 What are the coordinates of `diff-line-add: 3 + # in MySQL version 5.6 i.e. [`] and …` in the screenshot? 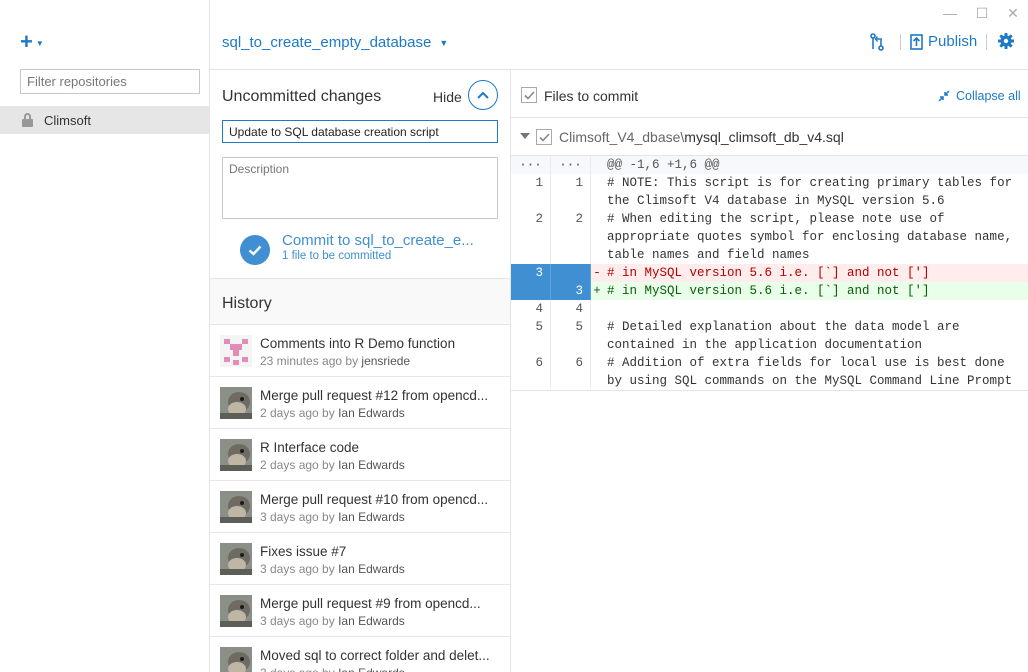 It's located at (769, 291).